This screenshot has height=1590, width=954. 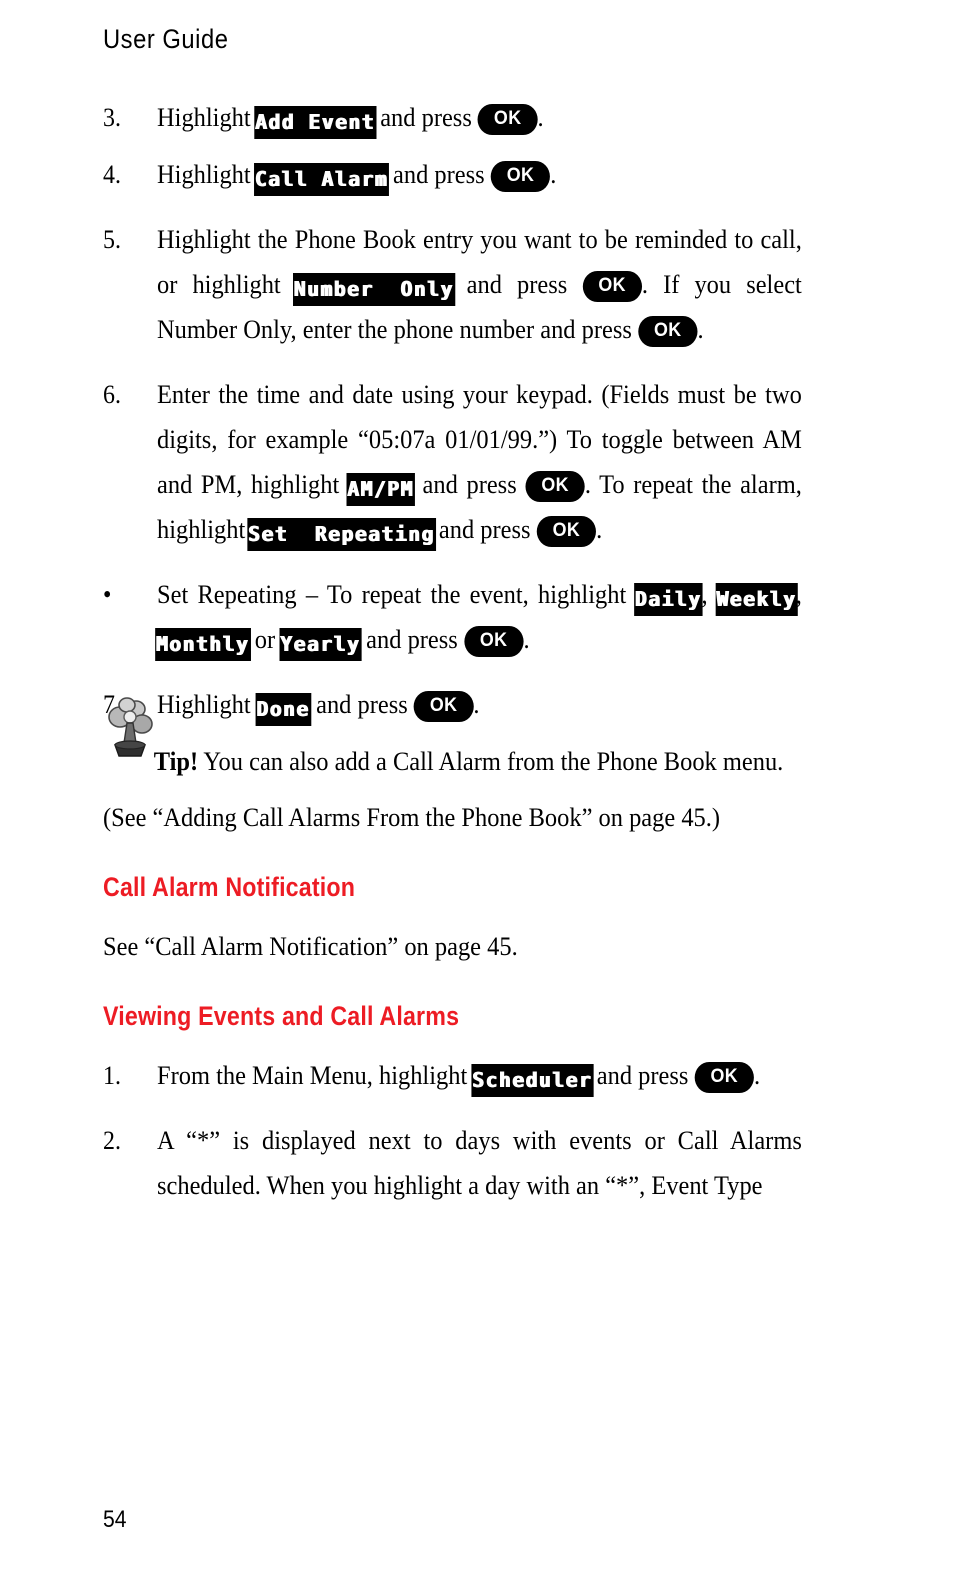 I want to click on page-number: 54, so click(x=115, y=1519).